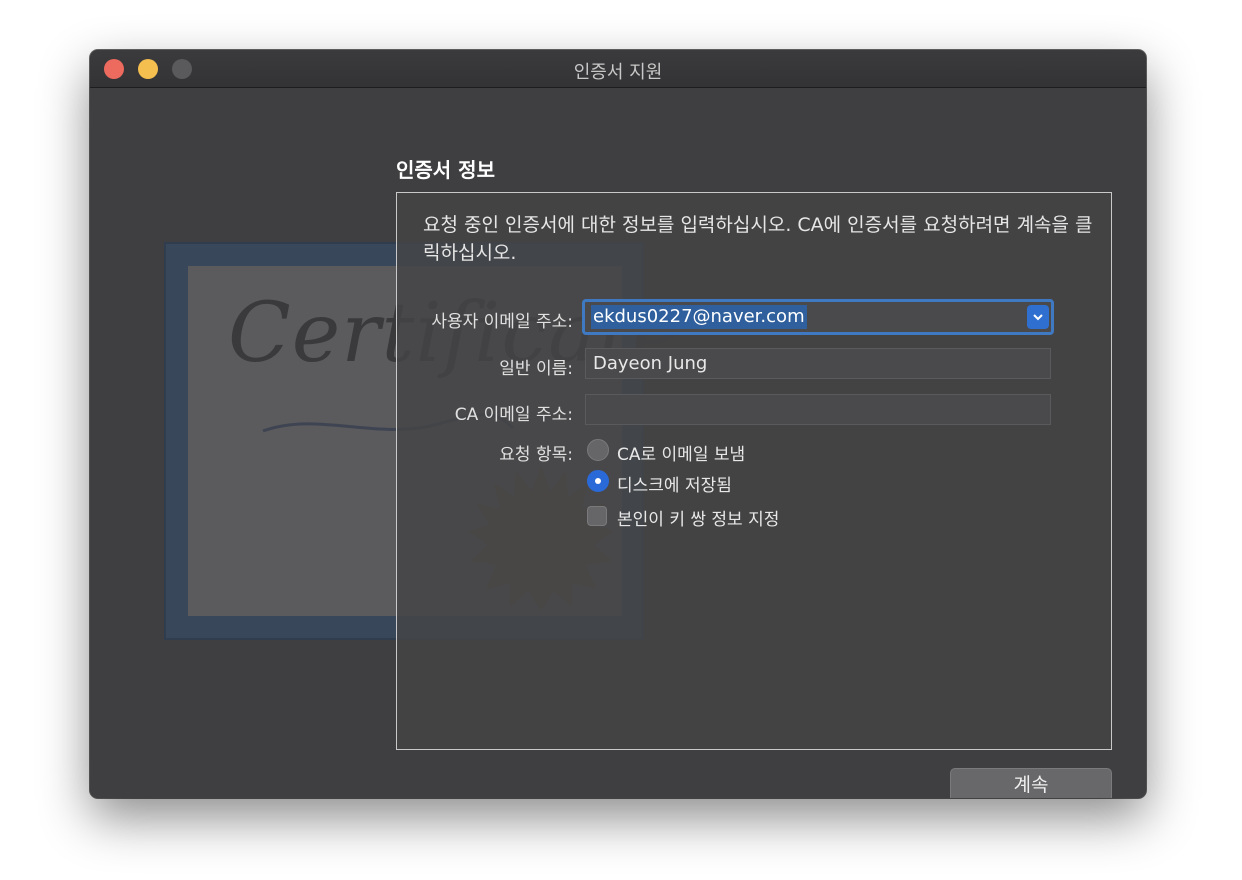 Image resolution: width=1242 pixels, height=880 pixels. I want to click on keypair-checkbox-label: 본인이 키 쌍 정보 지정, so click(698, 517).